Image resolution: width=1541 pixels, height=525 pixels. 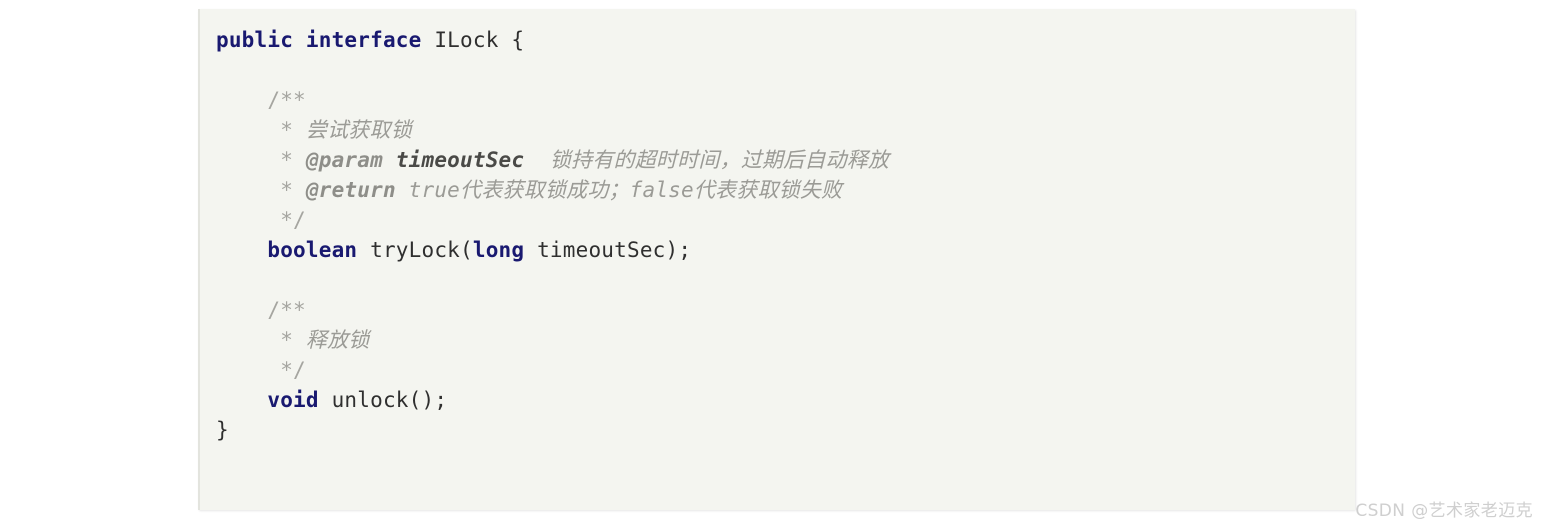 I want to click on code-token-keyword: void, so click(x=293, y=400).